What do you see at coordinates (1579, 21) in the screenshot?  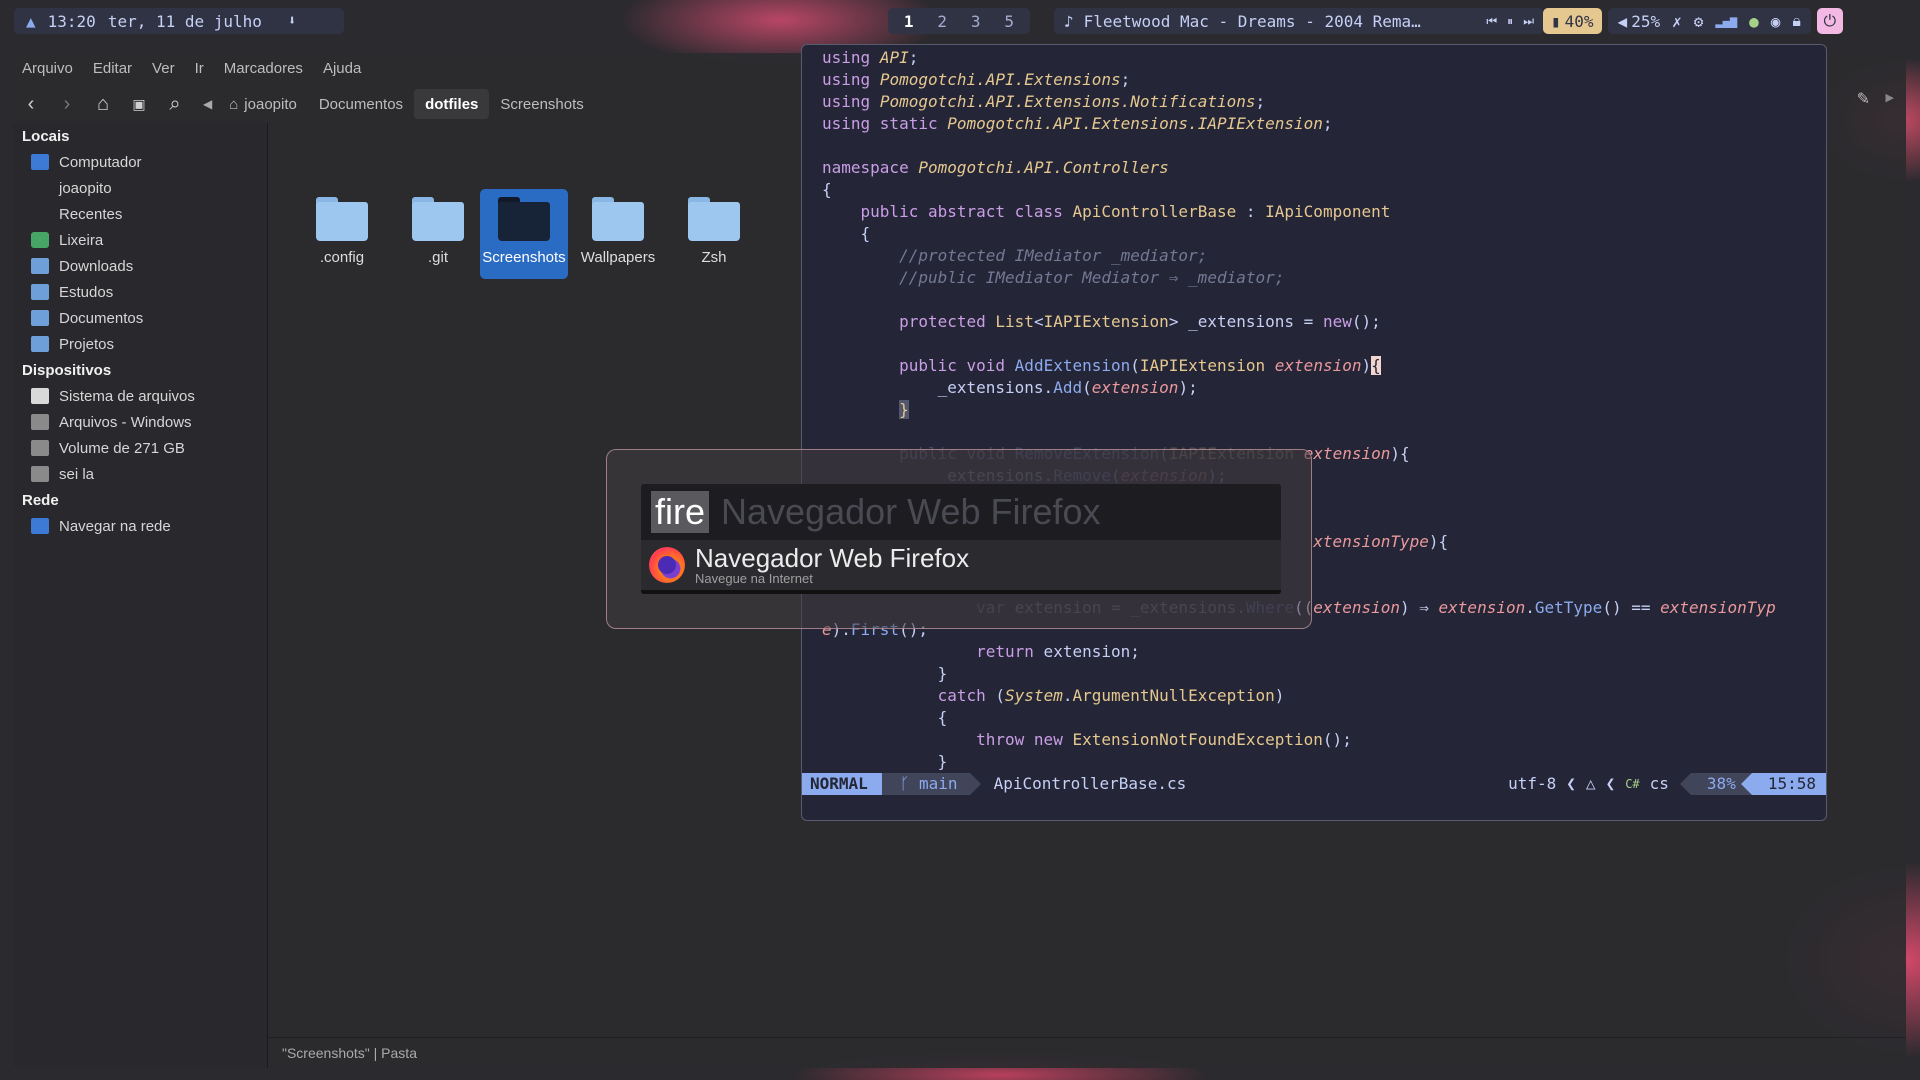 I see `battery-level: 40%` at bounding box center [1579, 21].